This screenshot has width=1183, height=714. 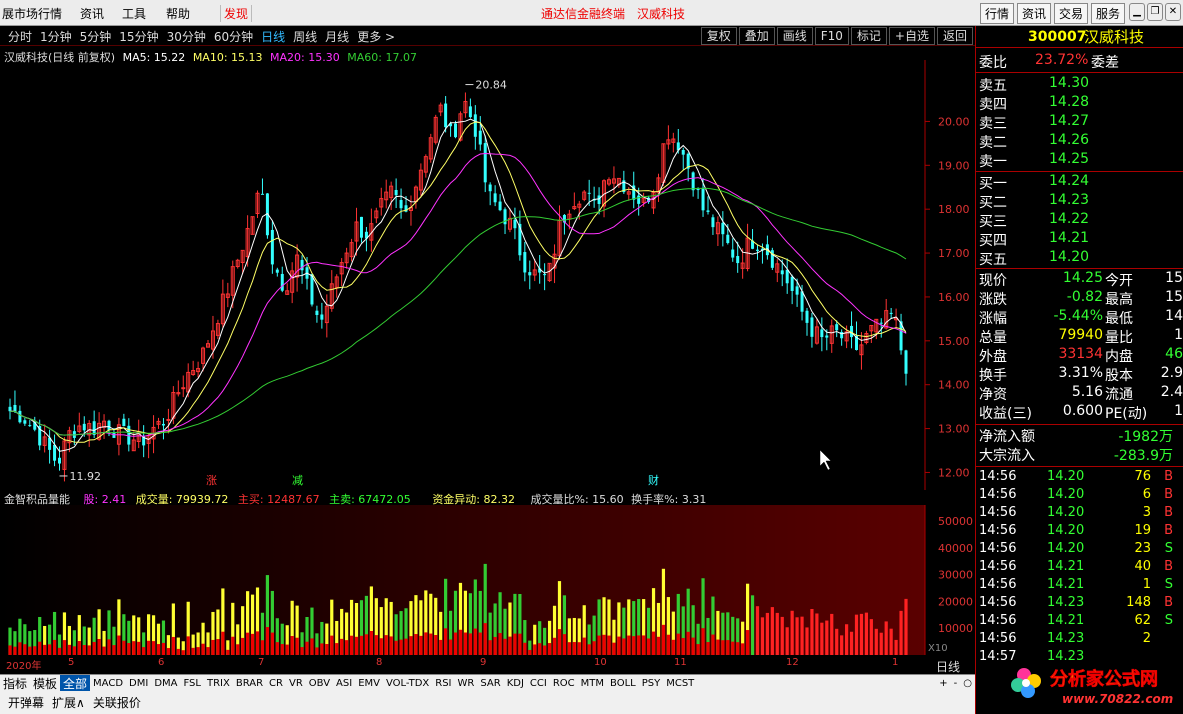 I want to click on event-mark: 财, so click(x=653, y=480).